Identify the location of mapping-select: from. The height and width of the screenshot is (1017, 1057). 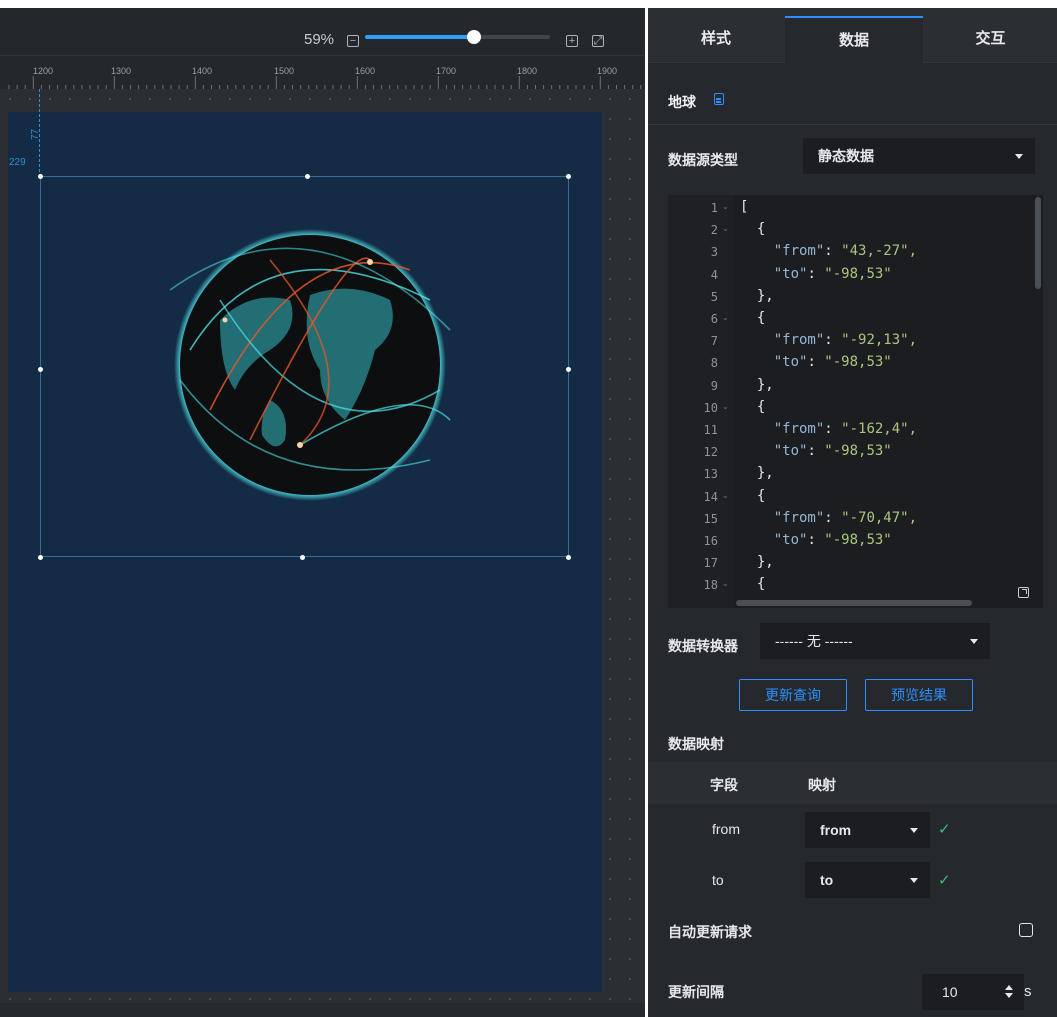
(867, 830).